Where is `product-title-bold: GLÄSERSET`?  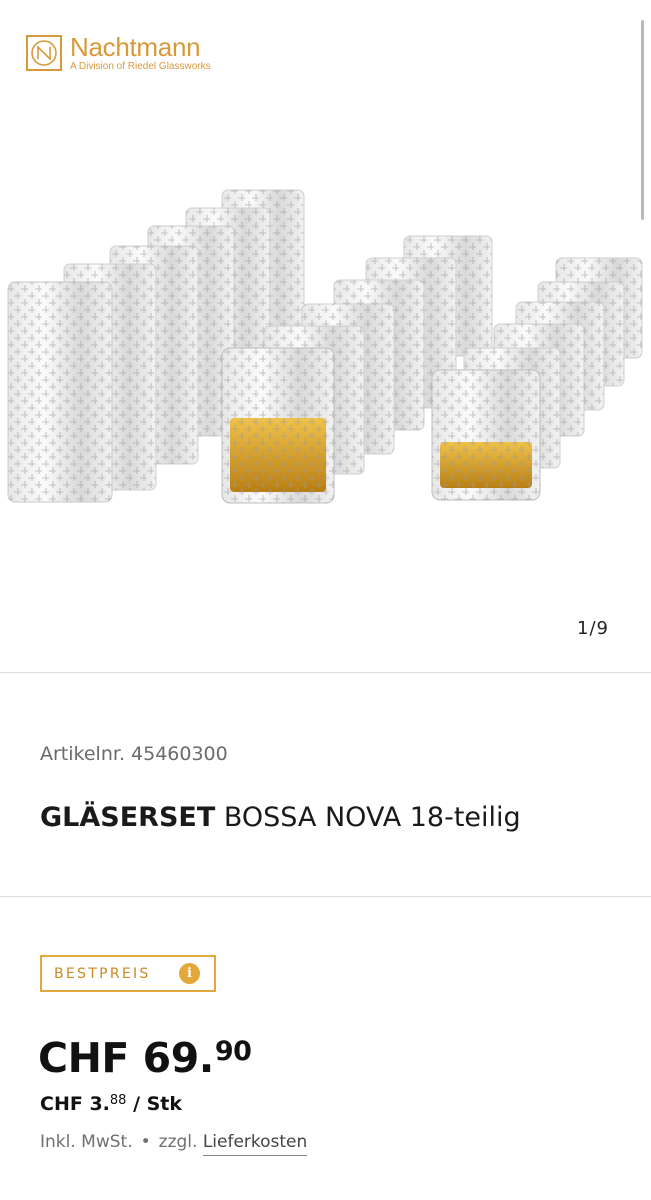 product-title-bold: GLÄSERSET is located at coordinates (128, 818).